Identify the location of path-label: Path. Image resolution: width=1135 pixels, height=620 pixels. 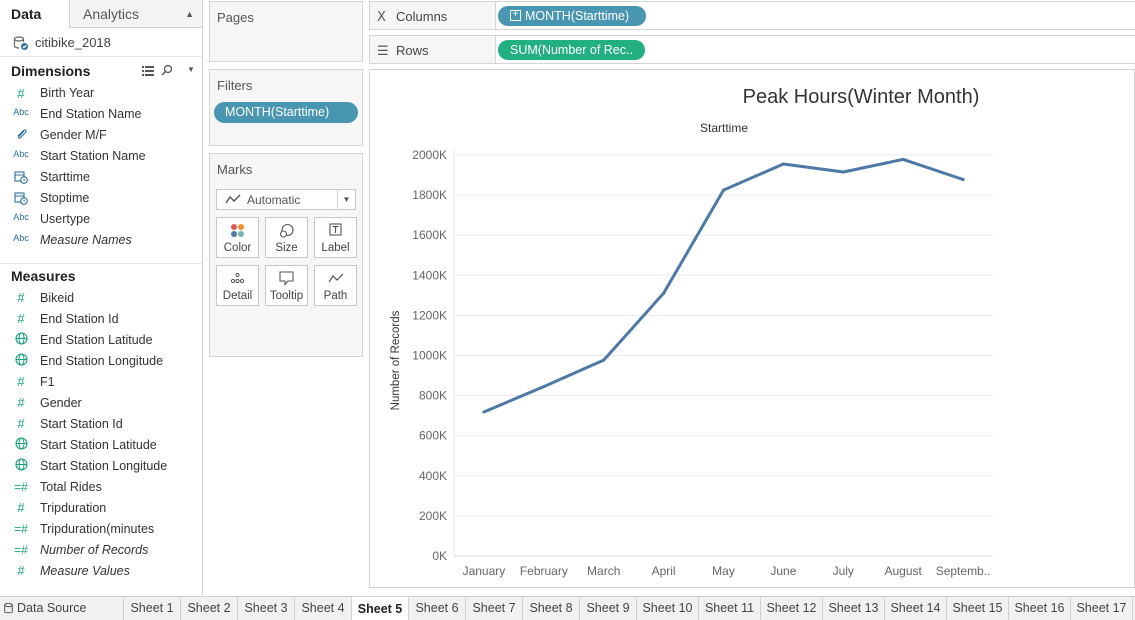
(335, 296).